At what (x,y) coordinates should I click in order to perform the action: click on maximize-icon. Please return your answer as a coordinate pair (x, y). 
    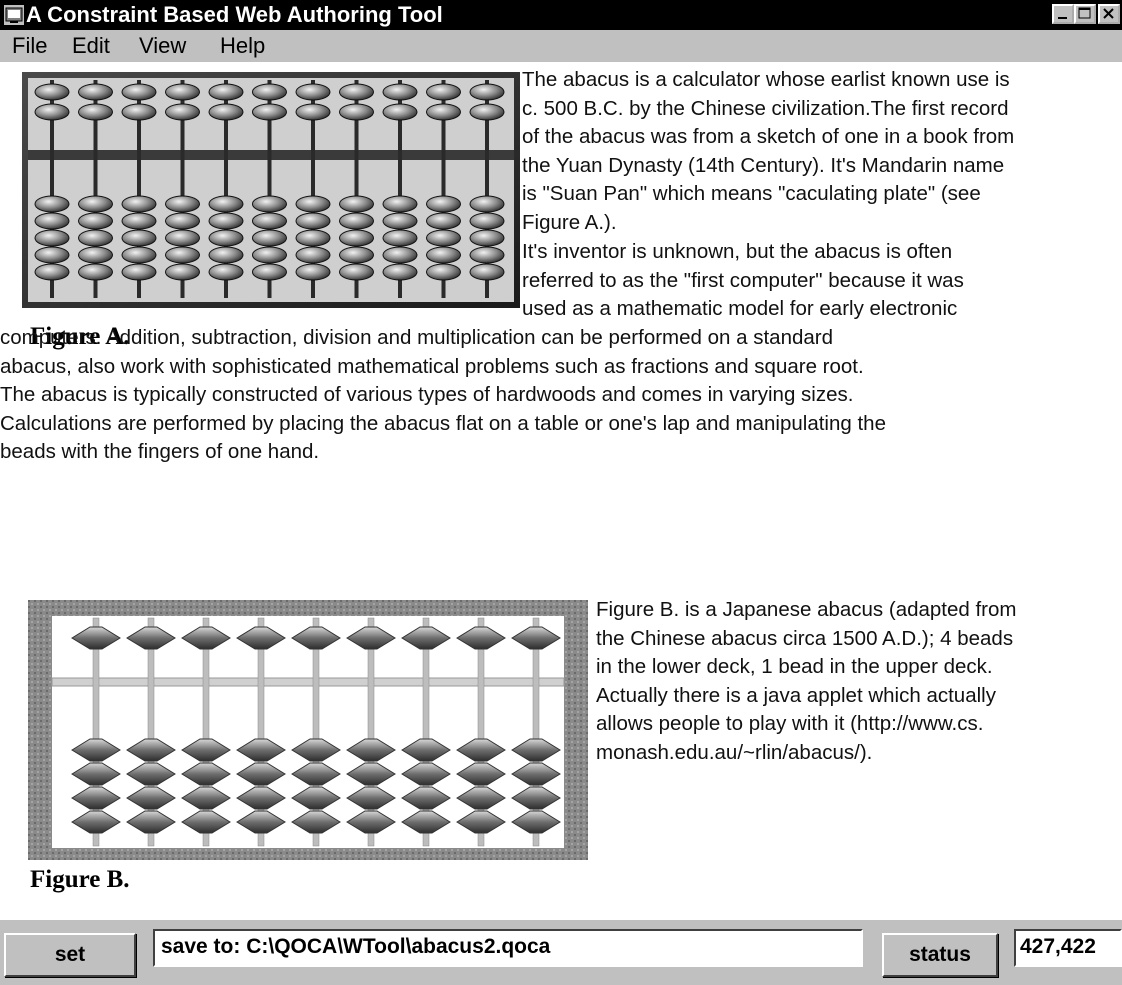
    Looking at the image, I should click on (1084, 13).